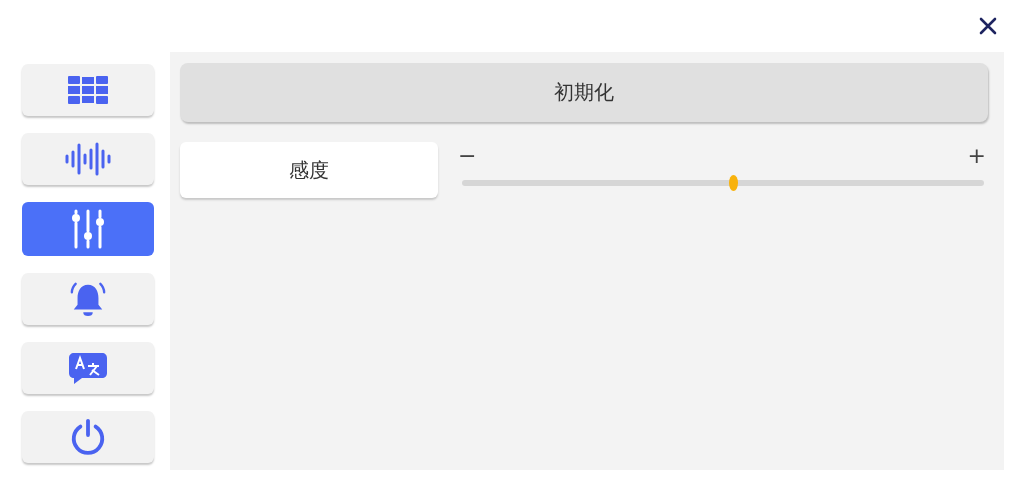 The height and width of the screenshot is (484, 1024). I want to click on bell-icon, so click(88, 299).